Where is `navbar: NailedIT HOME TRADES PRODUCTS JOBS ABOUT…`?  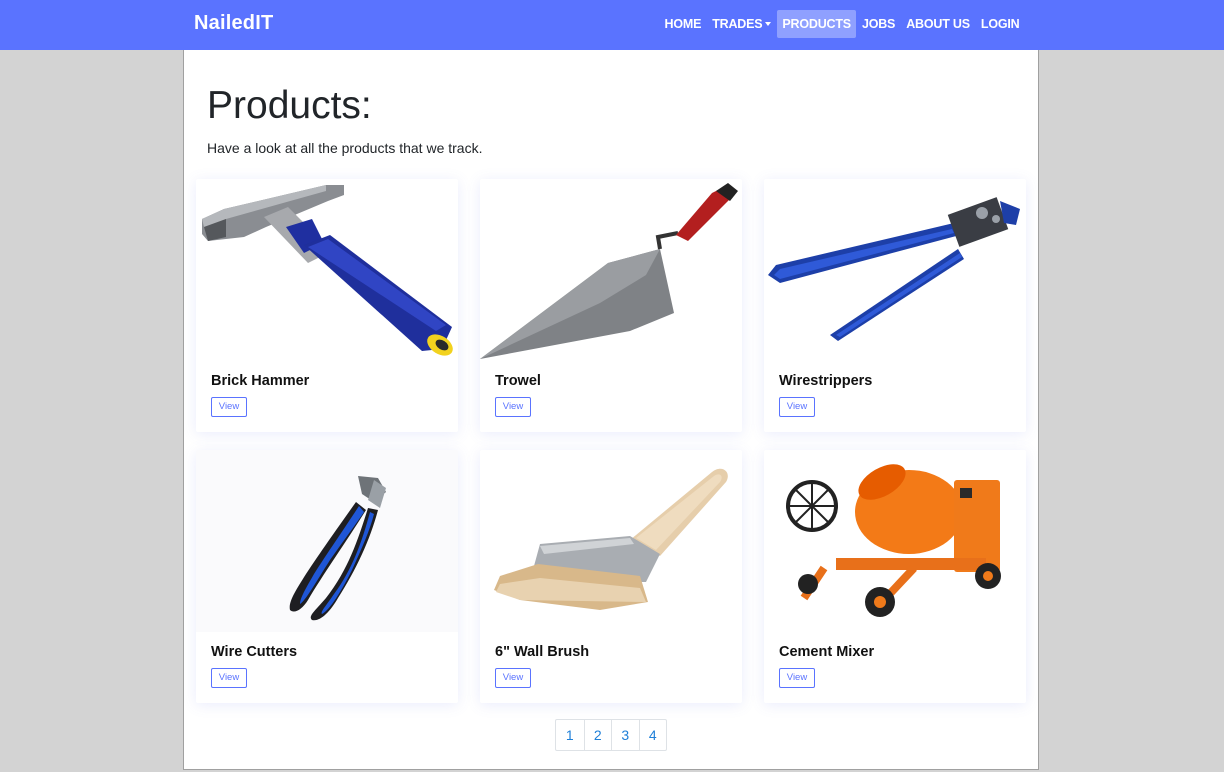 navbar: NailedIT HOME TRADES PRODUCTS JOBS ABOUT… is located at coordinates (612, 25).